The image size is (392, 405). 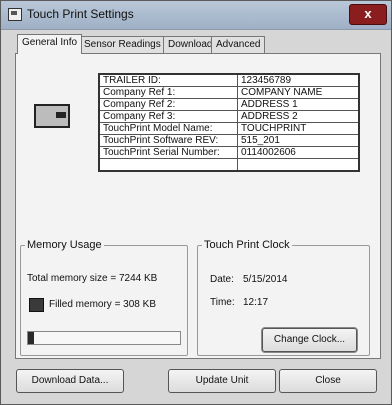 What do you see at coordinates (298, 116) in the screenshot?
I see `info-row-value: ADDRESS 2` at bounding box center [298, 116].